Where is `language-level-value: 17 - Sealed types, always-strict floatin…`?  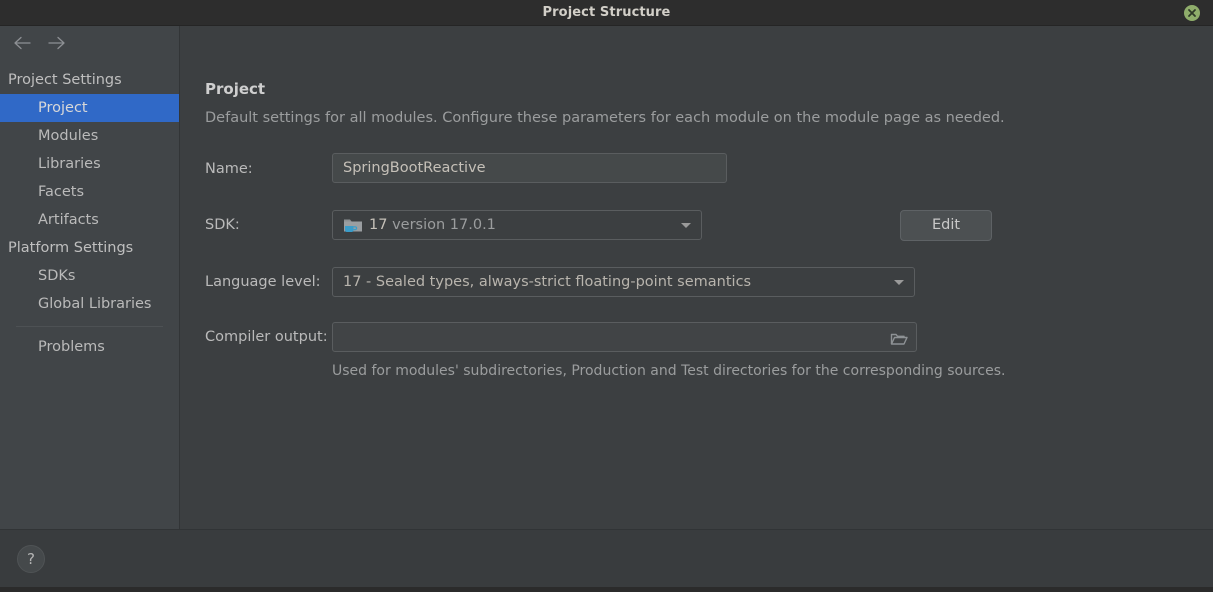 language-level-value: 17 - Sealed types, always-strict floatin… is located at coordinates (547, 282).